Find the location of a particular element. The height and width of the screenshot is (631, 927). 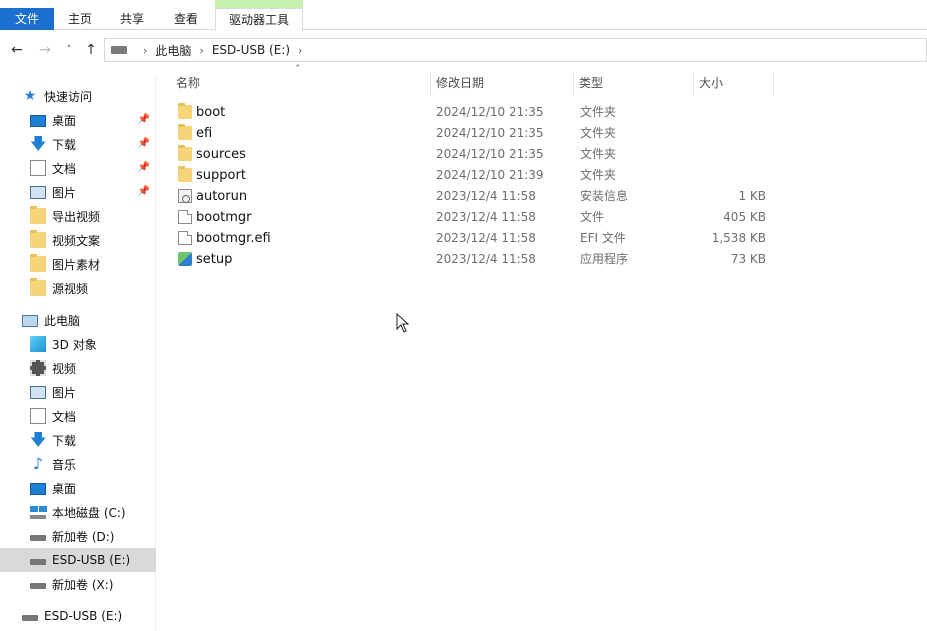

sidebar-item-label: 新加卷 (X:) is located at coordinates (83, 584).